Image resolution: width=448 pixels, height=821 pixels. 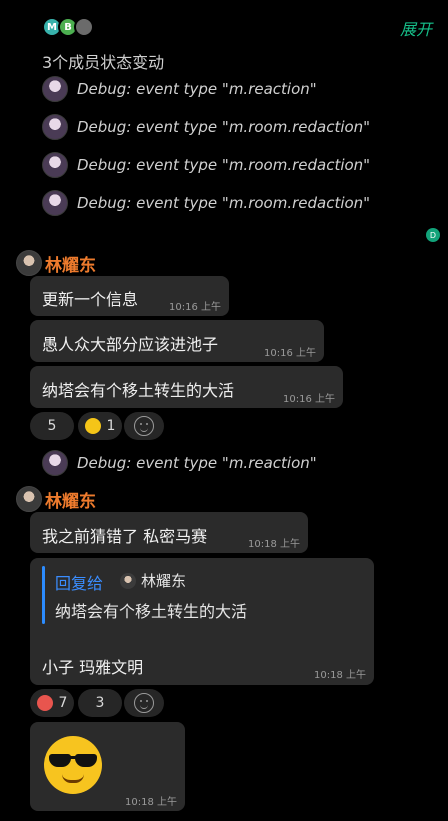 I want to click on reaction-count: 3, so click(x=100, y=703).